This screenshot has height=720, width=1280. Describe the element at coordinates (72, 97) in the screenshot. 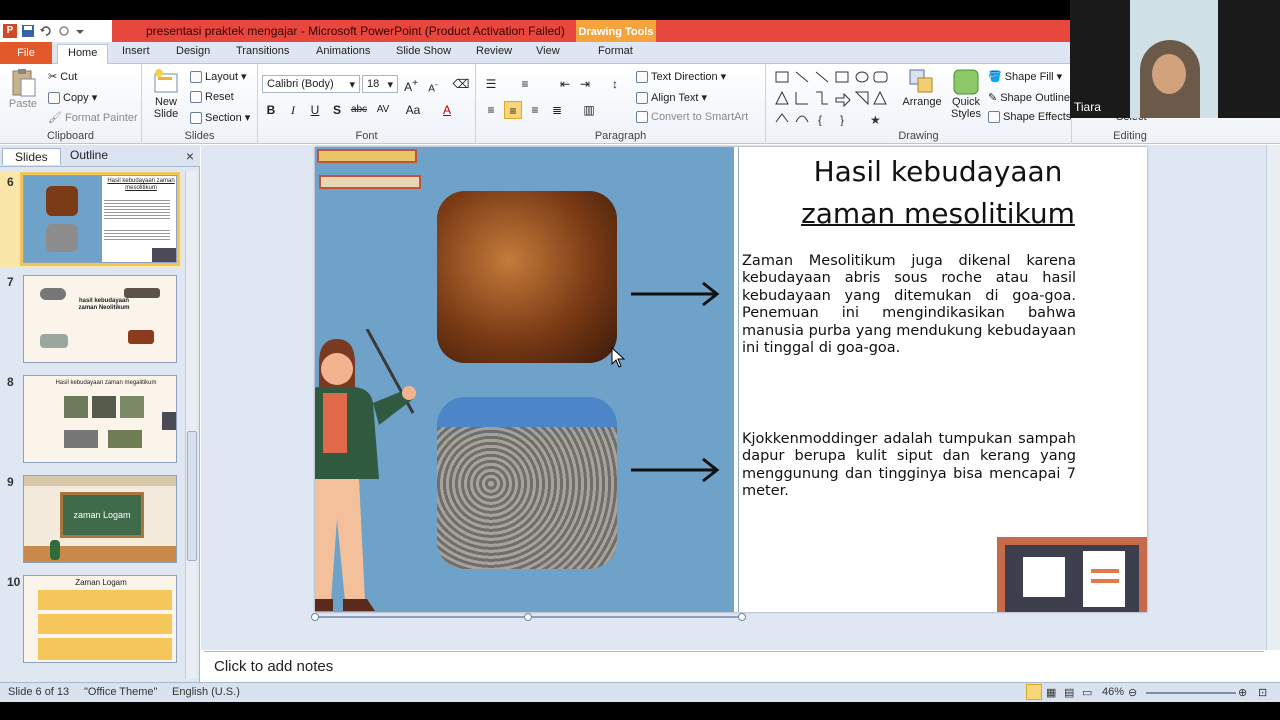

I see `copy-button: Copy ▾` at that location.